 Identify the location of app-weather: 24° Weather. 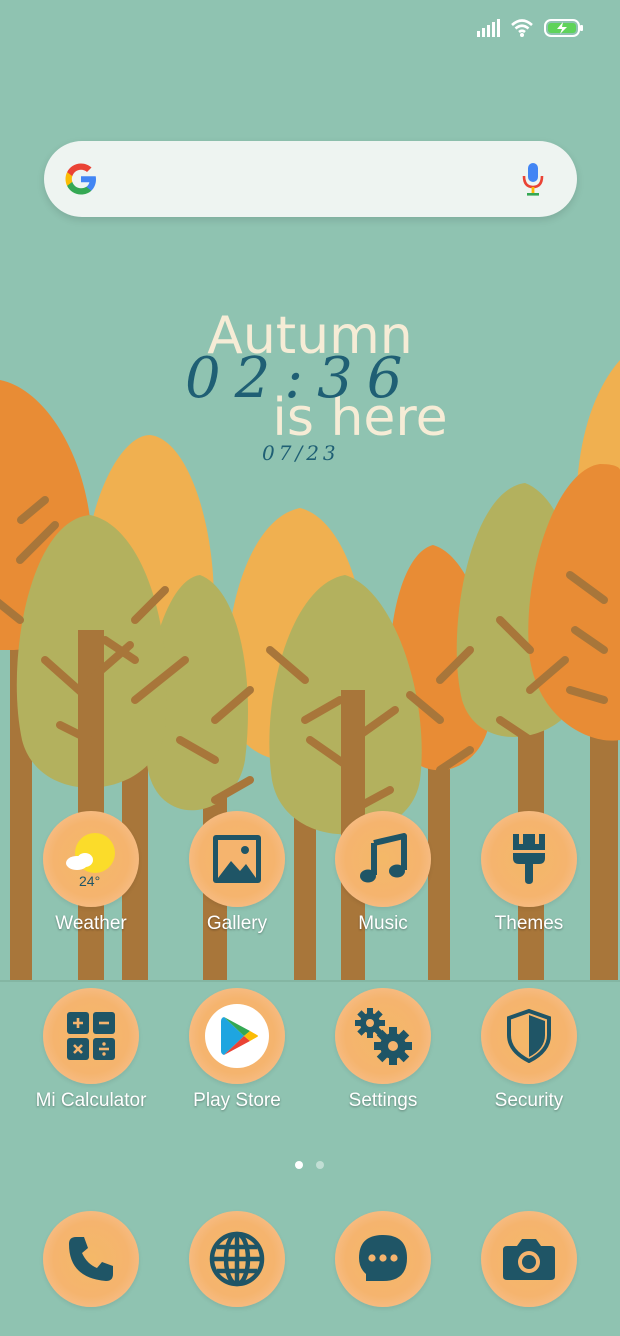
(91, 873).